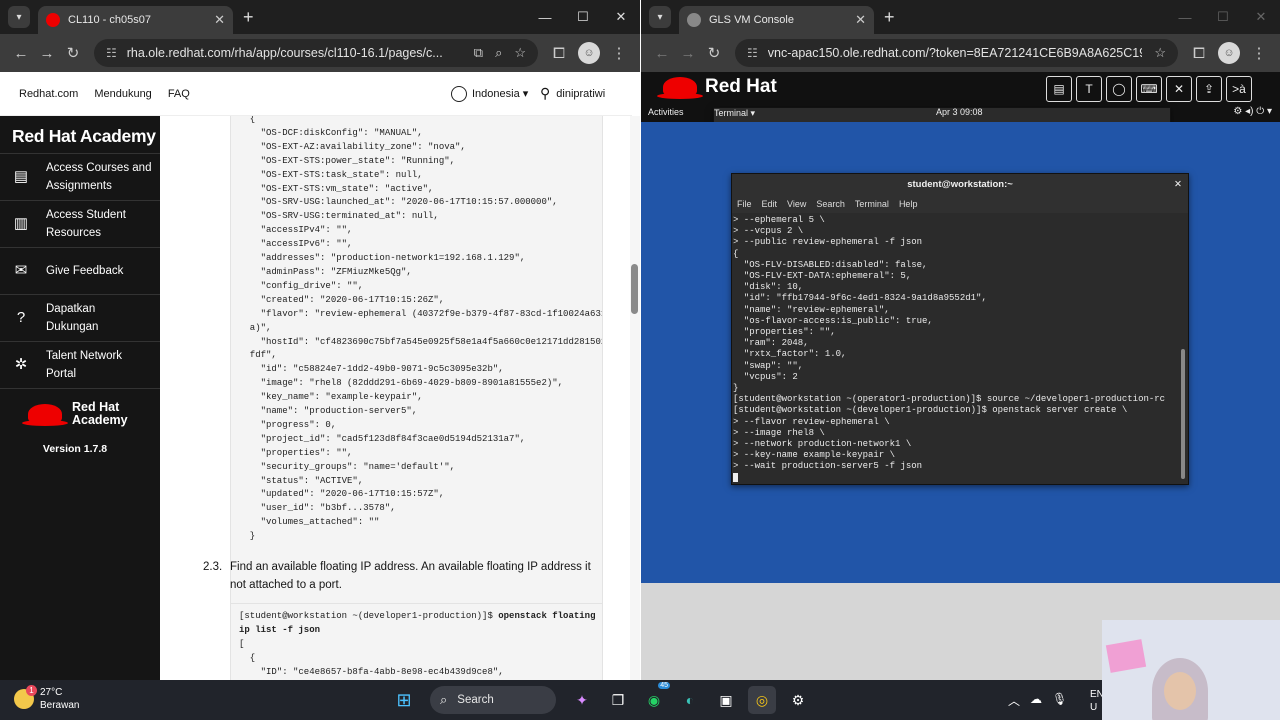 This screenshot has height=720, width=1280. What do you see at coordinates (489, 93) in the screenshot?
I see `language-selector: Indonesia ▾` at bounding box center [489, 93].